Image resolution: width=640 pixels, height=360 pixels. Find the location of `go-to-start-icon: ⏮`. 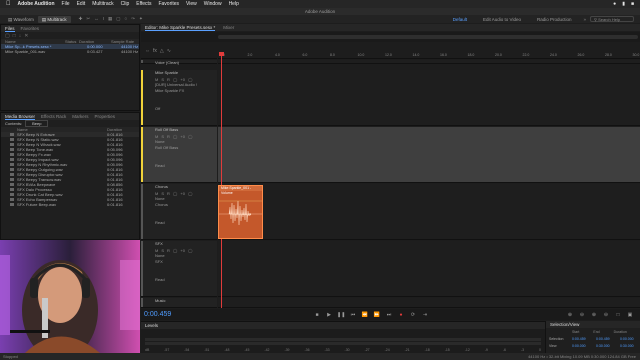

go-to-start-icon: ⏮ is located at coordinates (353, 315).